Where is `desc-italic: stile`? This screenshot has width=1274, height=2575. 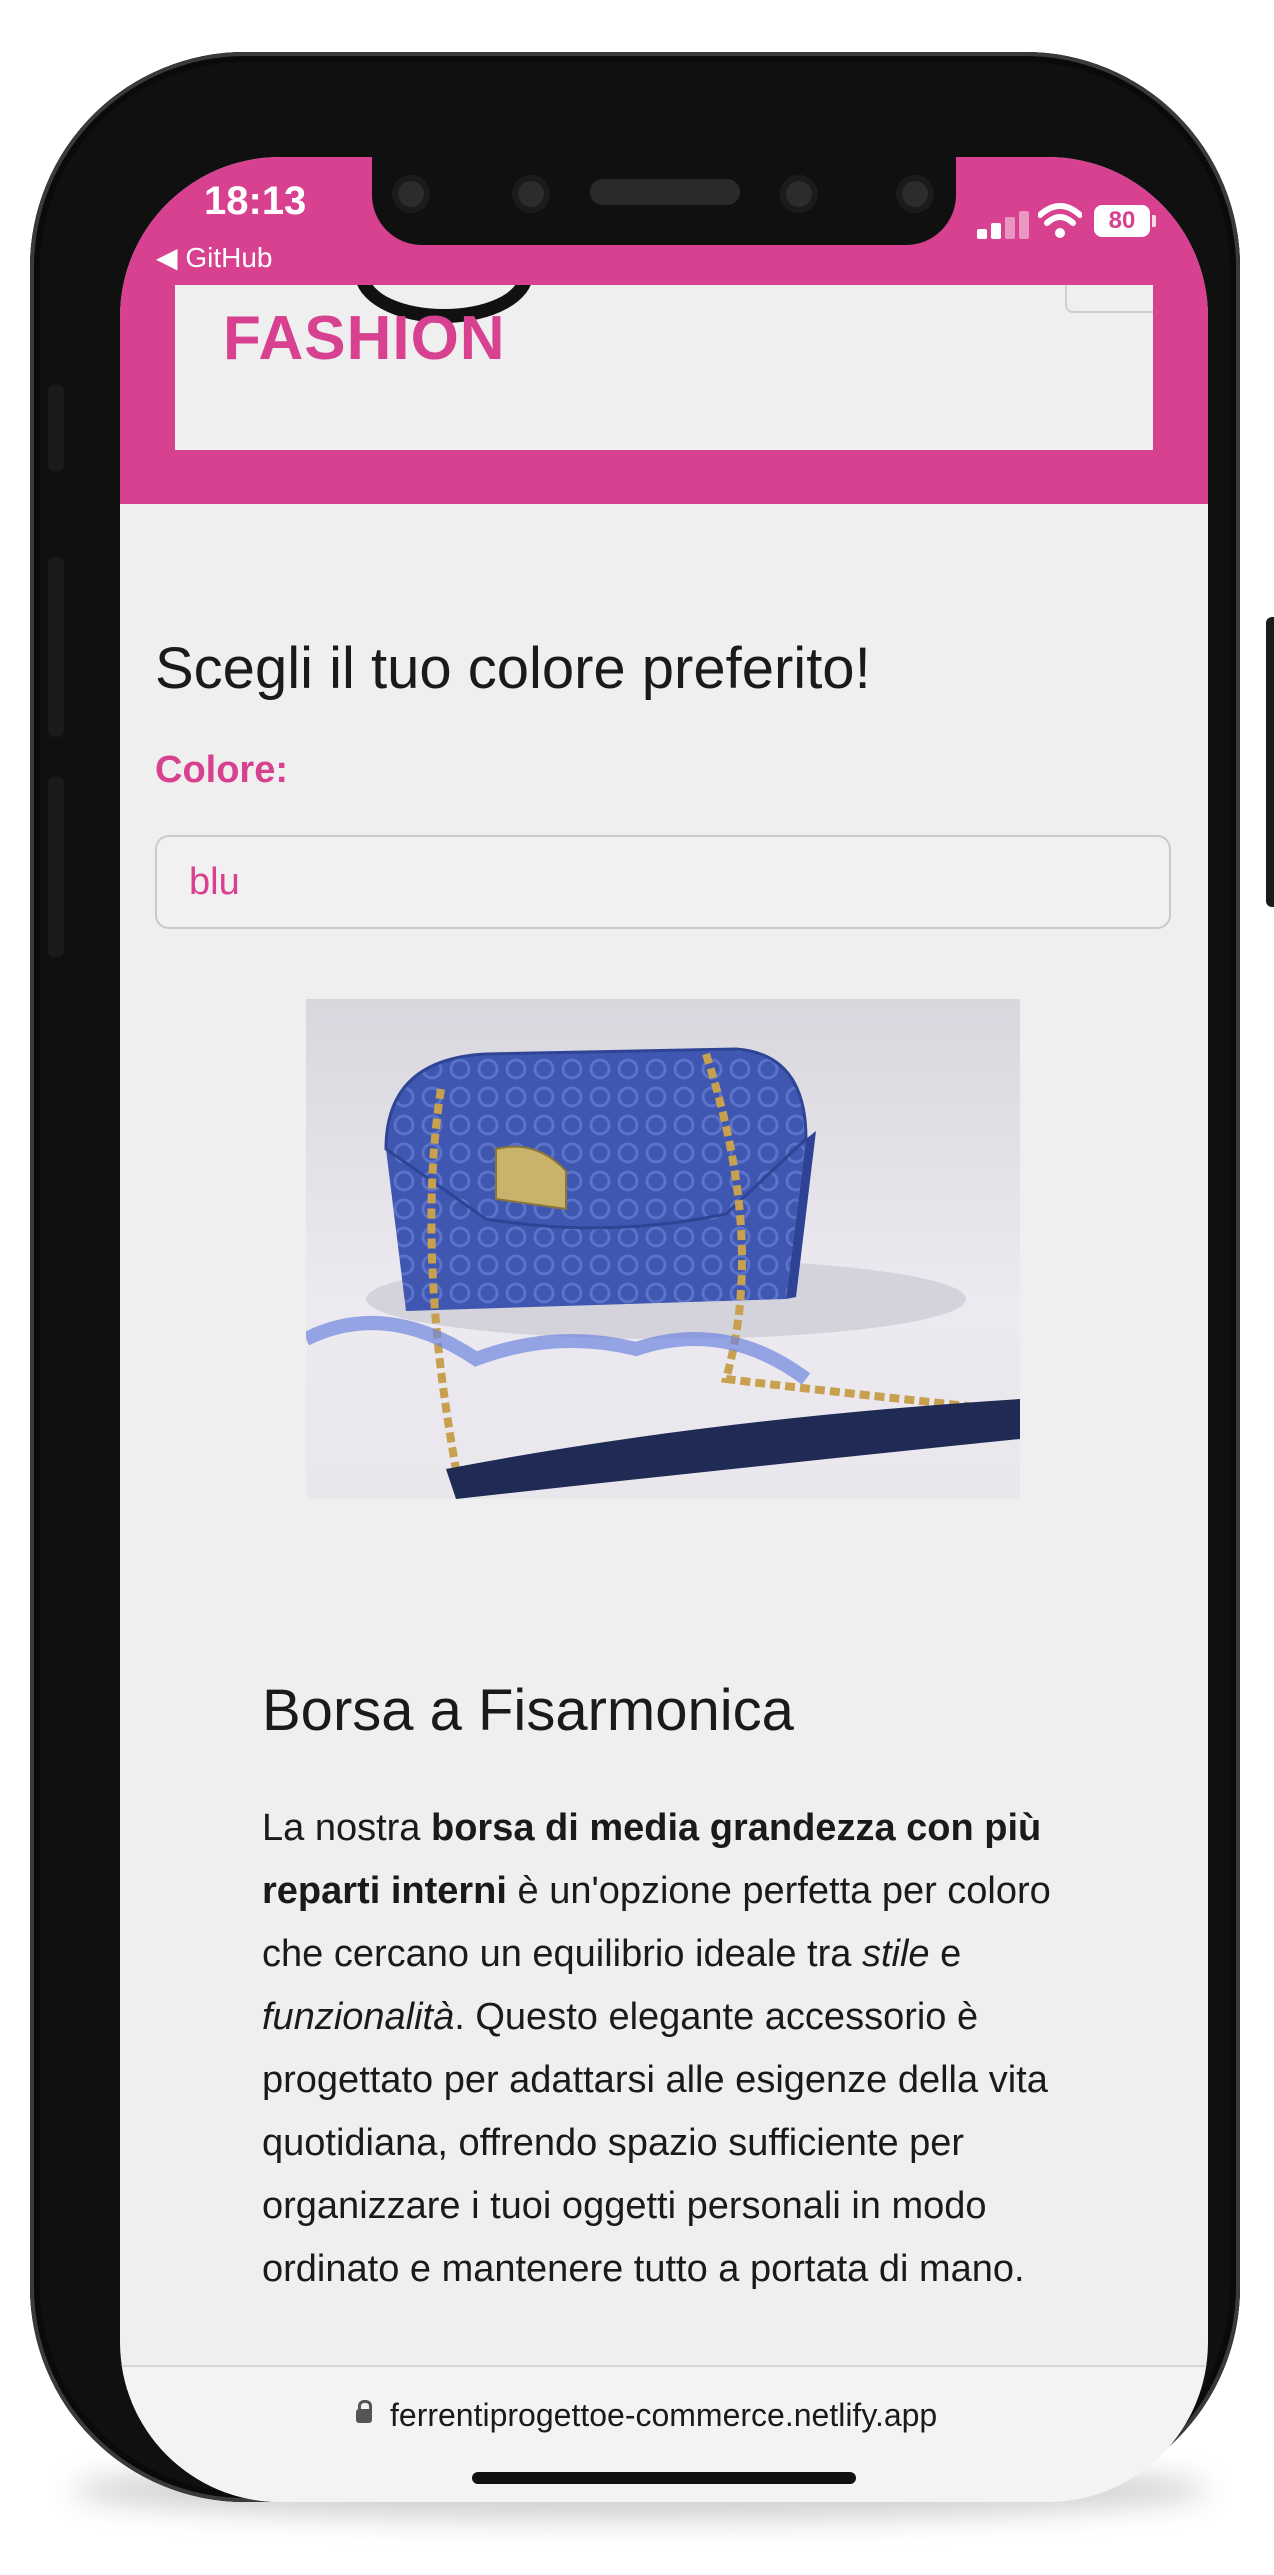 desc-italic: stile is located at coordinates (895, 1954).